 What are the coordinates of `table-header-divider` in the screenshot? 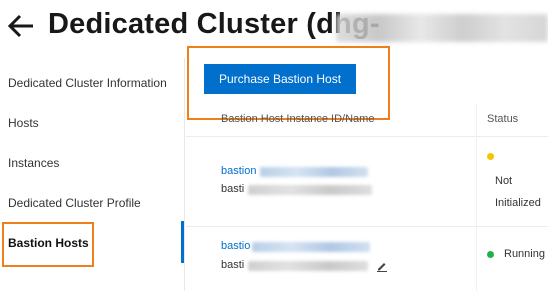 It's located at (367, 136).